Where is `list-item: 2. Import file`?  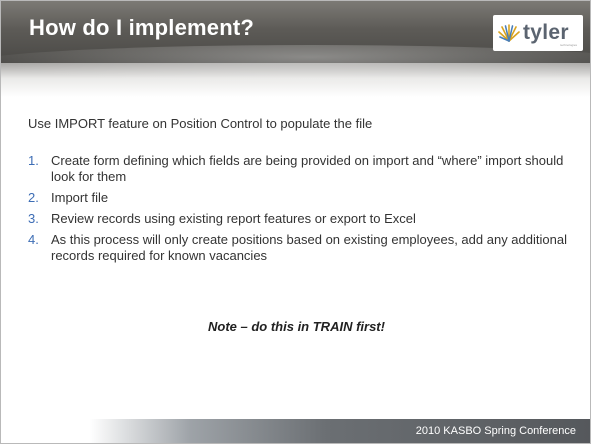 list-item: 2. Import file is located at coordinates (298, 198).